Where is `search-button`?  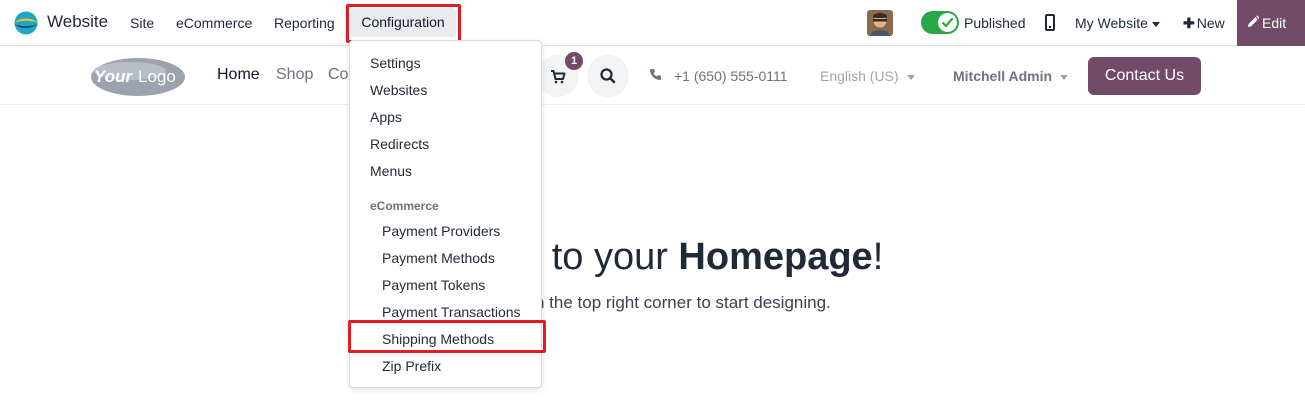 search-button is located at coordinates (608, 76).